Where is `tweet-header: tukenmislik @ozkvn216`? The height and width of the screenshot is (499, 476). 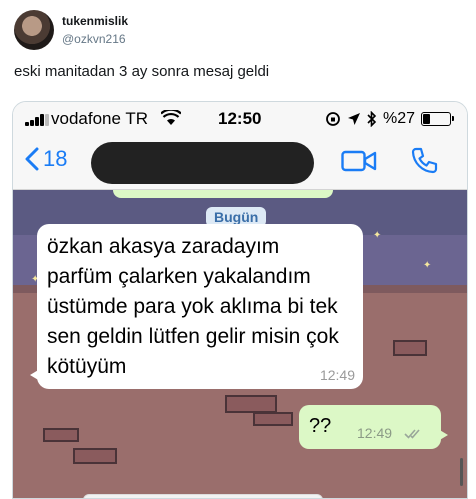 tweet-header: tukenmislik @ozkvn216 is located at coordinates (234, 32).